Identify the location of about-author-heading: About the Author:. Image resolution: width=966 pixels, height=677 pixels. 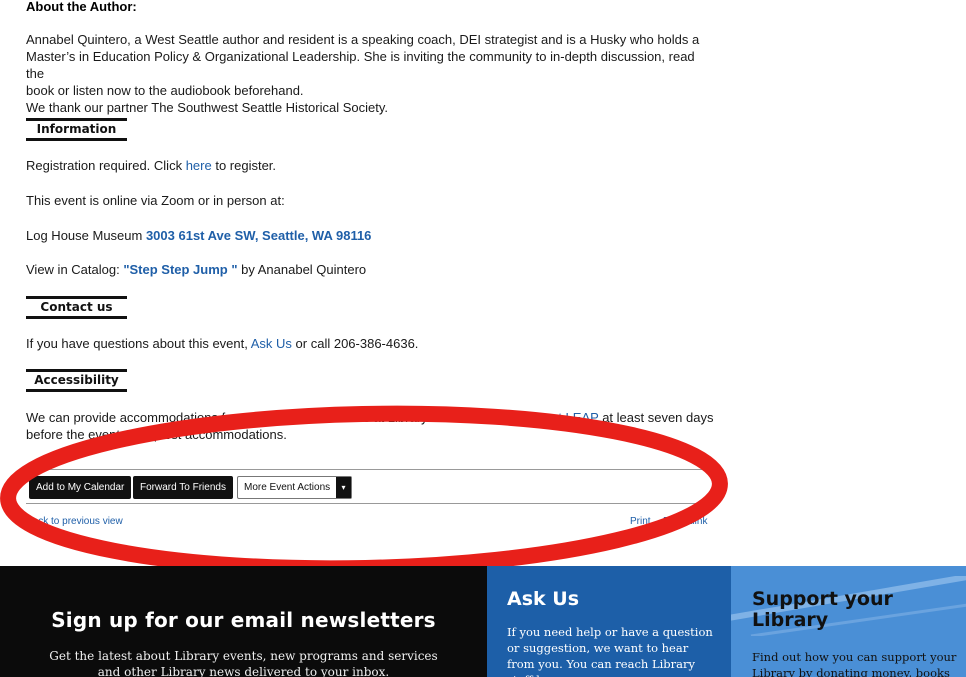
(81, 7).